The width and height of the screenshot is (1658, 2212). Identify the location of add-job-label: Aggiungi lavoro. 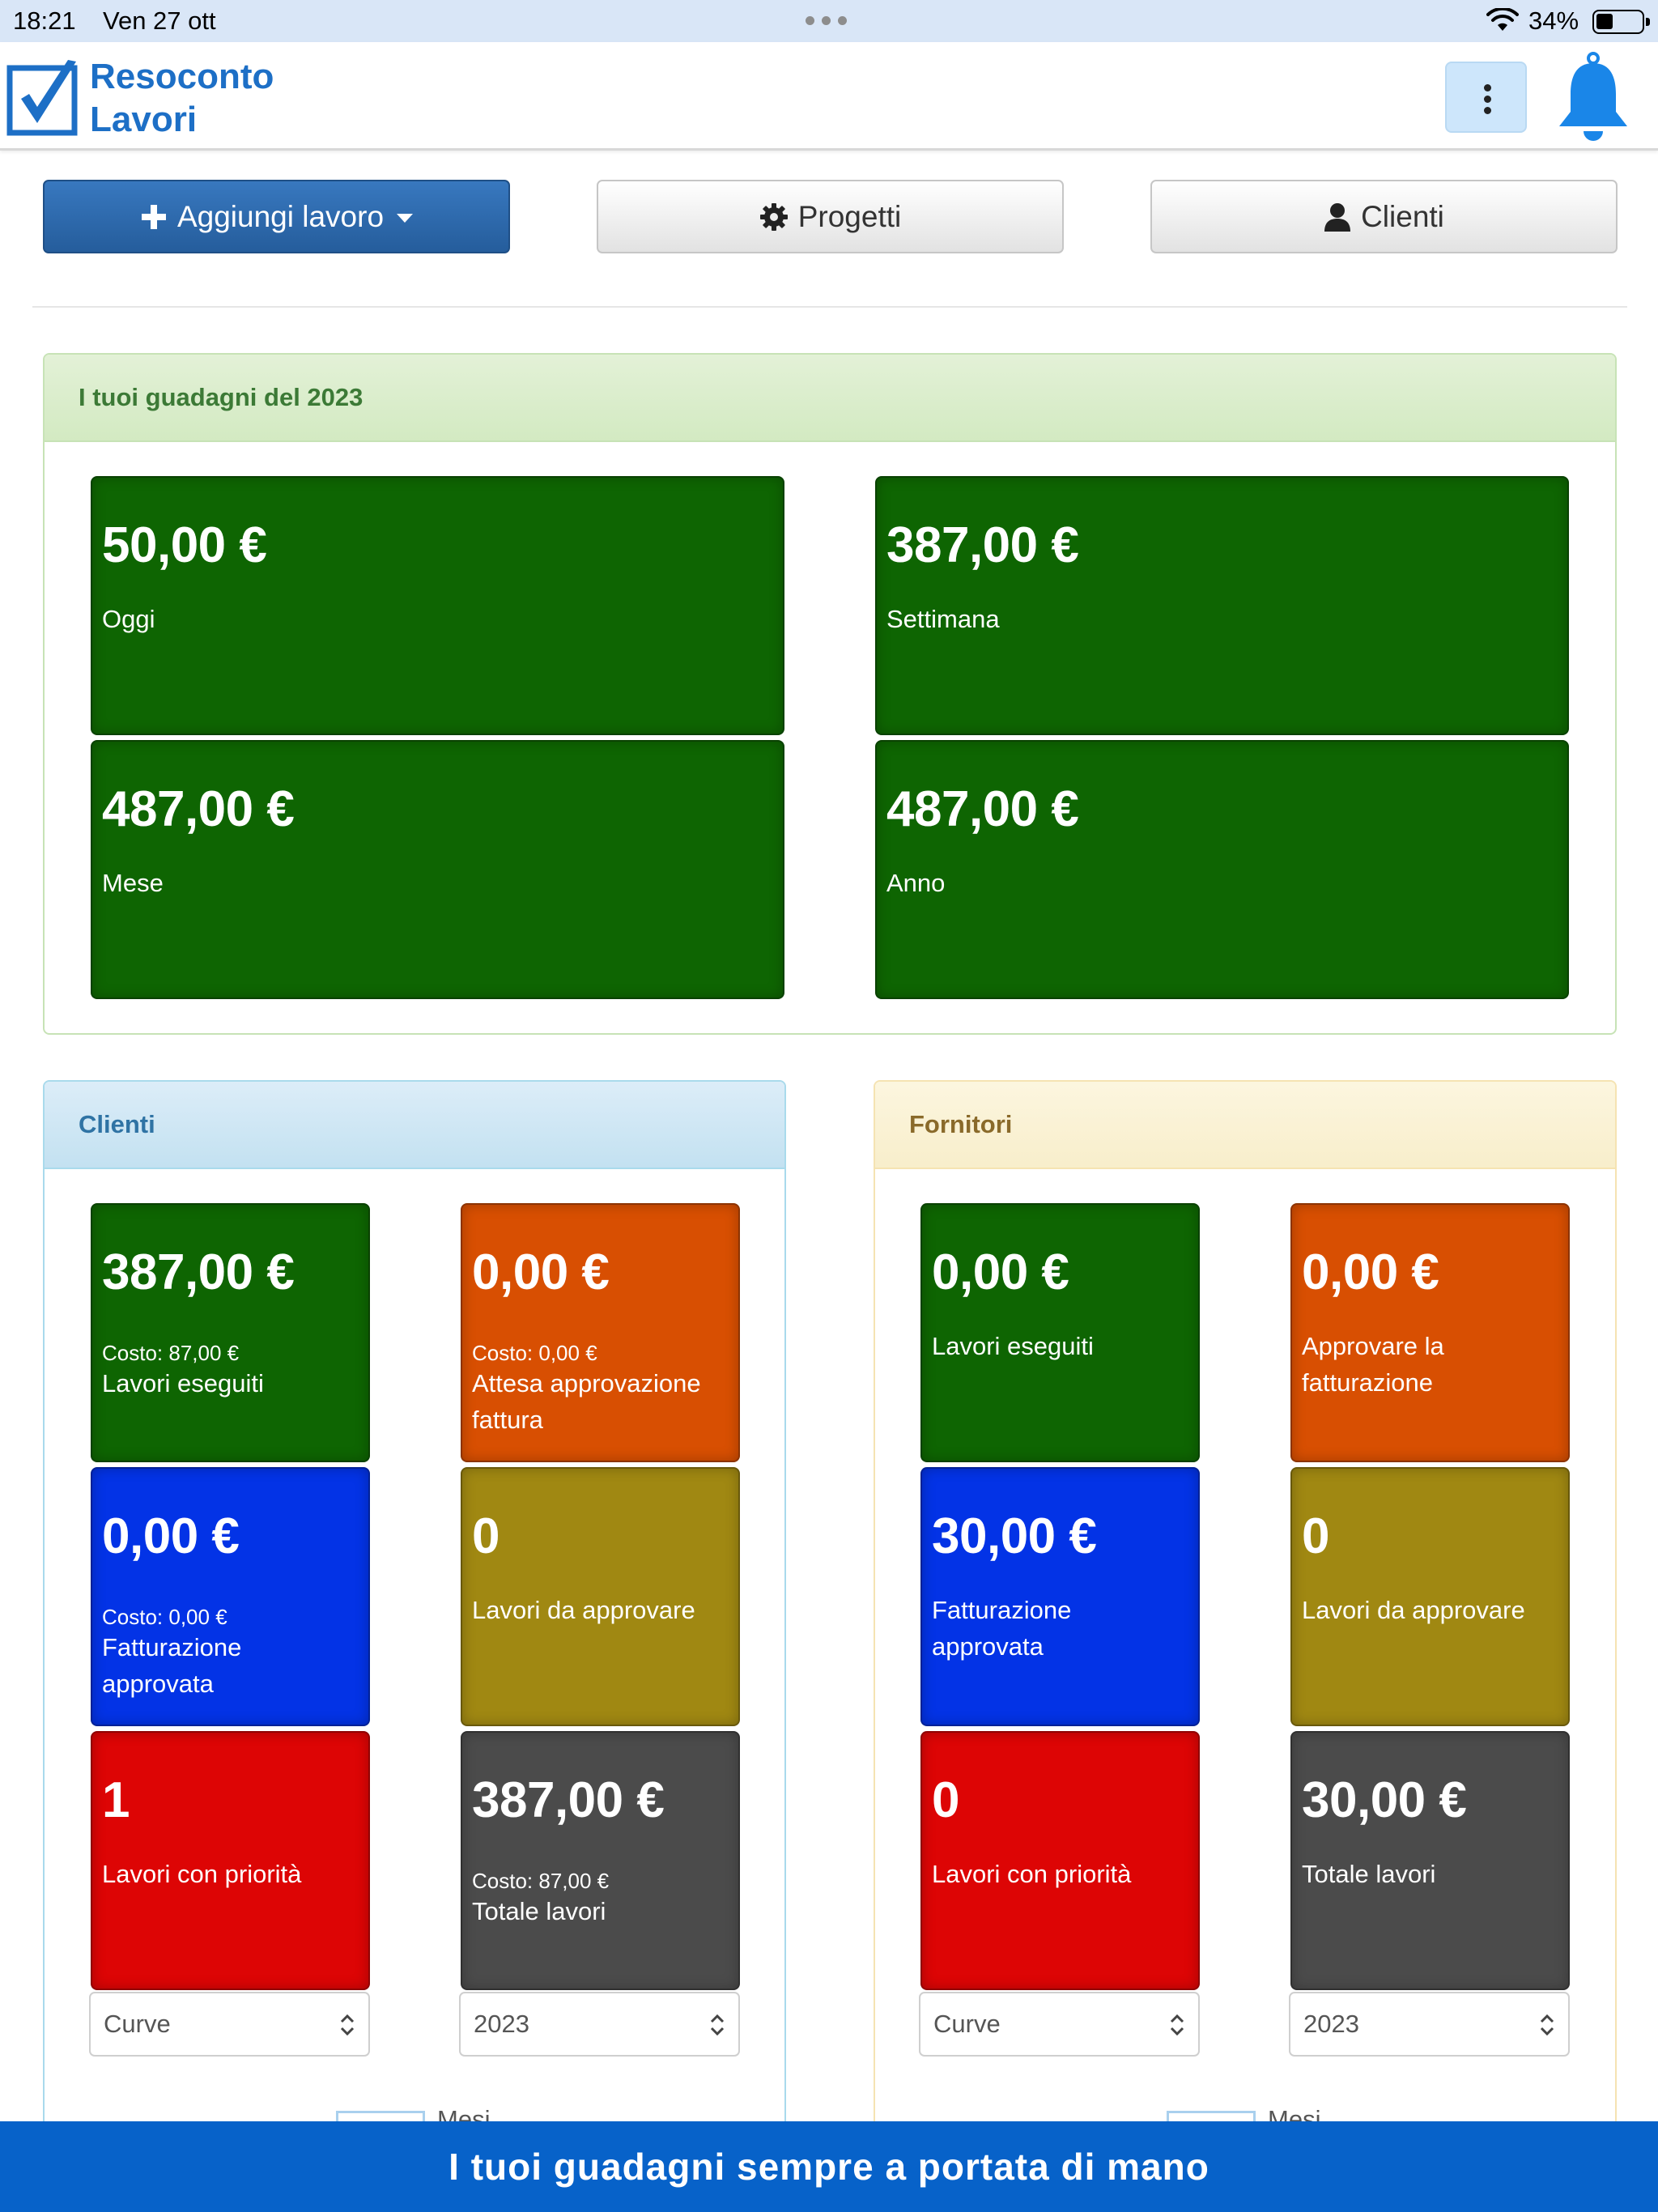
(280, 216).